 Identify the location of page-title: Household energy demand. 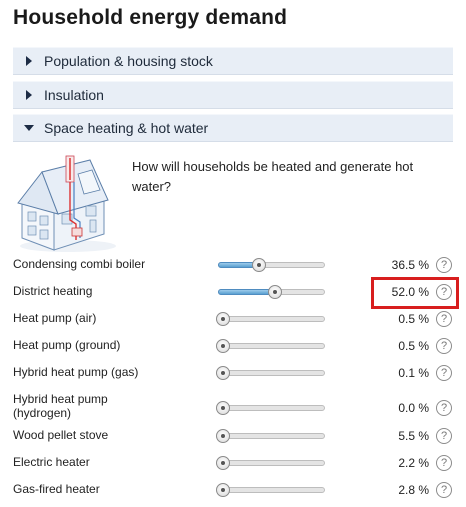
(150, 17).